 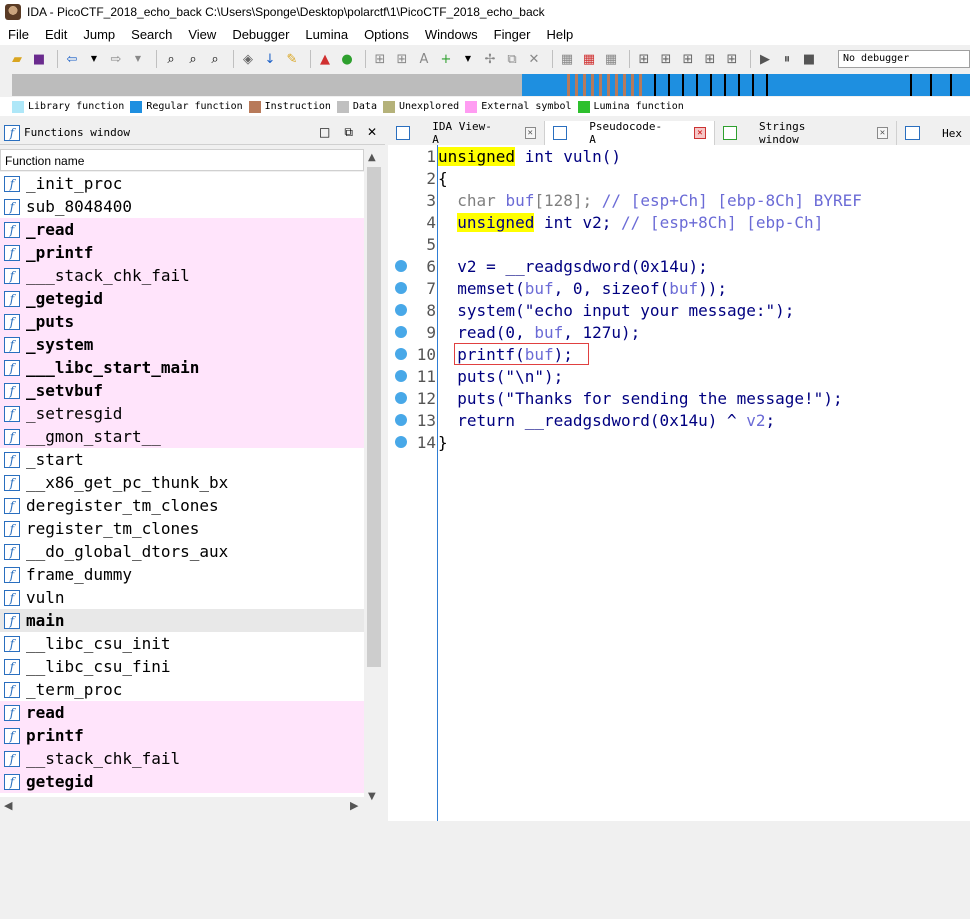 I want to click on scrollbar-thumb, so click(x=374, y=417).